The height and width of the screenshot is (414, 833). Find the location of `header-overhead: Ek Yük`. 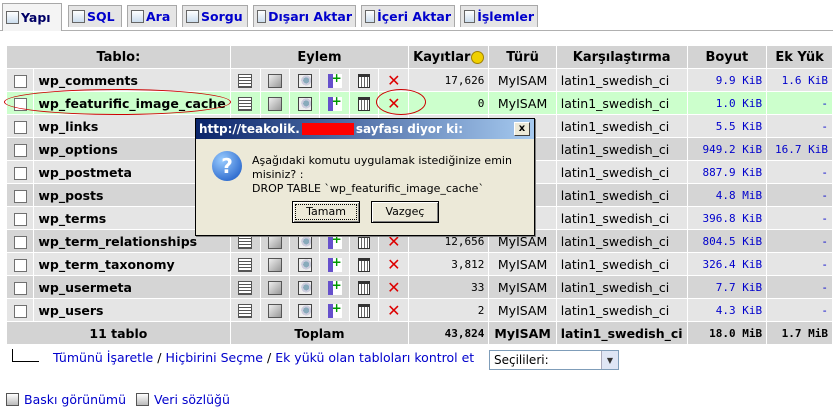

header-overhead: Ek Yük is located at coordinates (799, 57).